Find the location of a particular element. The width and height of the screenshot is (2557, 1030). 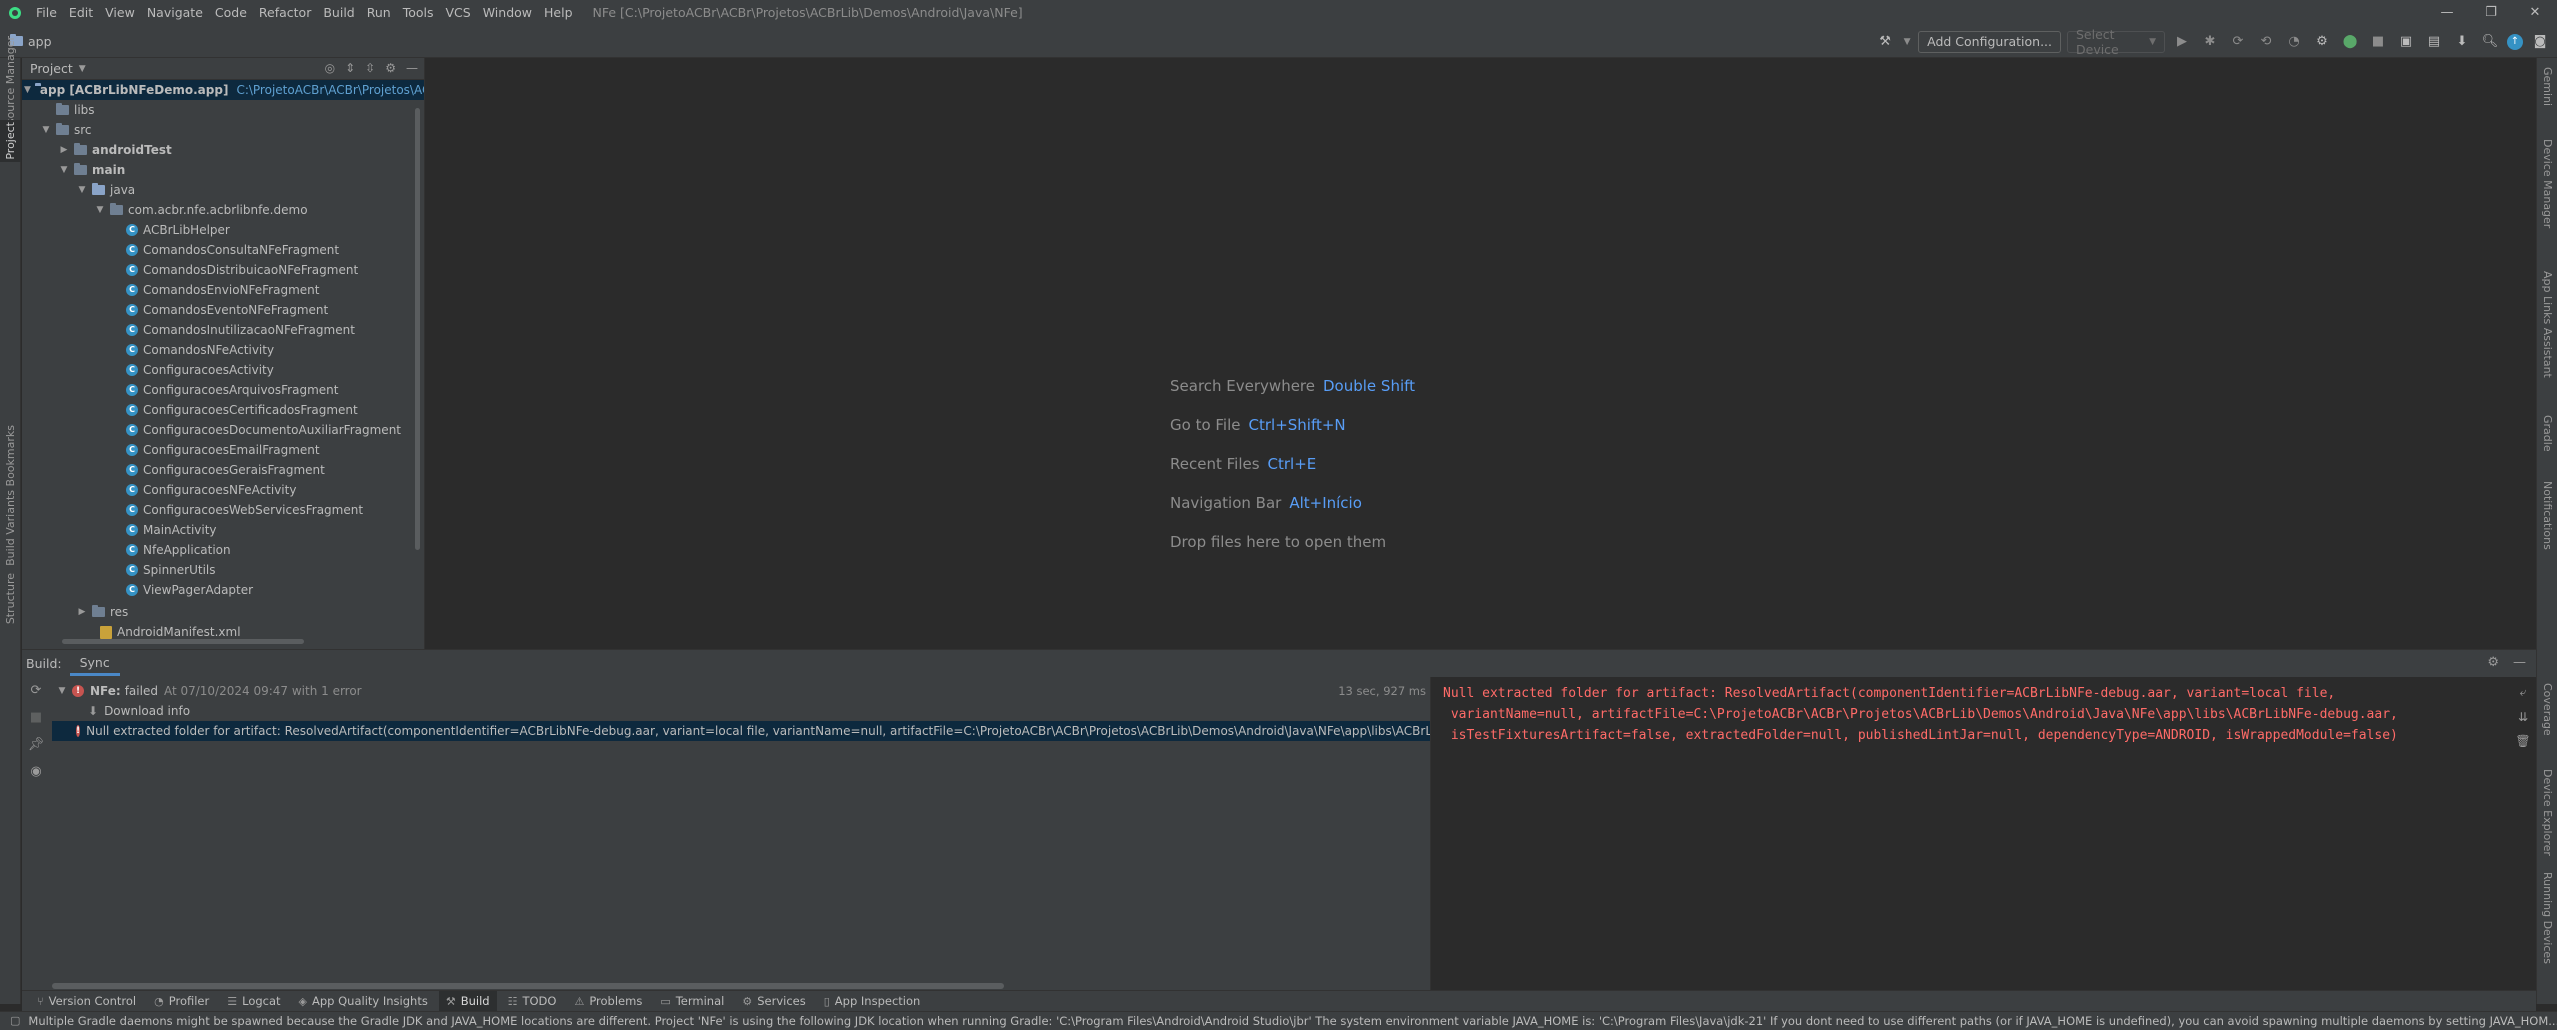

tree-item-class: C ComandosEventoNFeFragment is located at coordinates (223, 310).